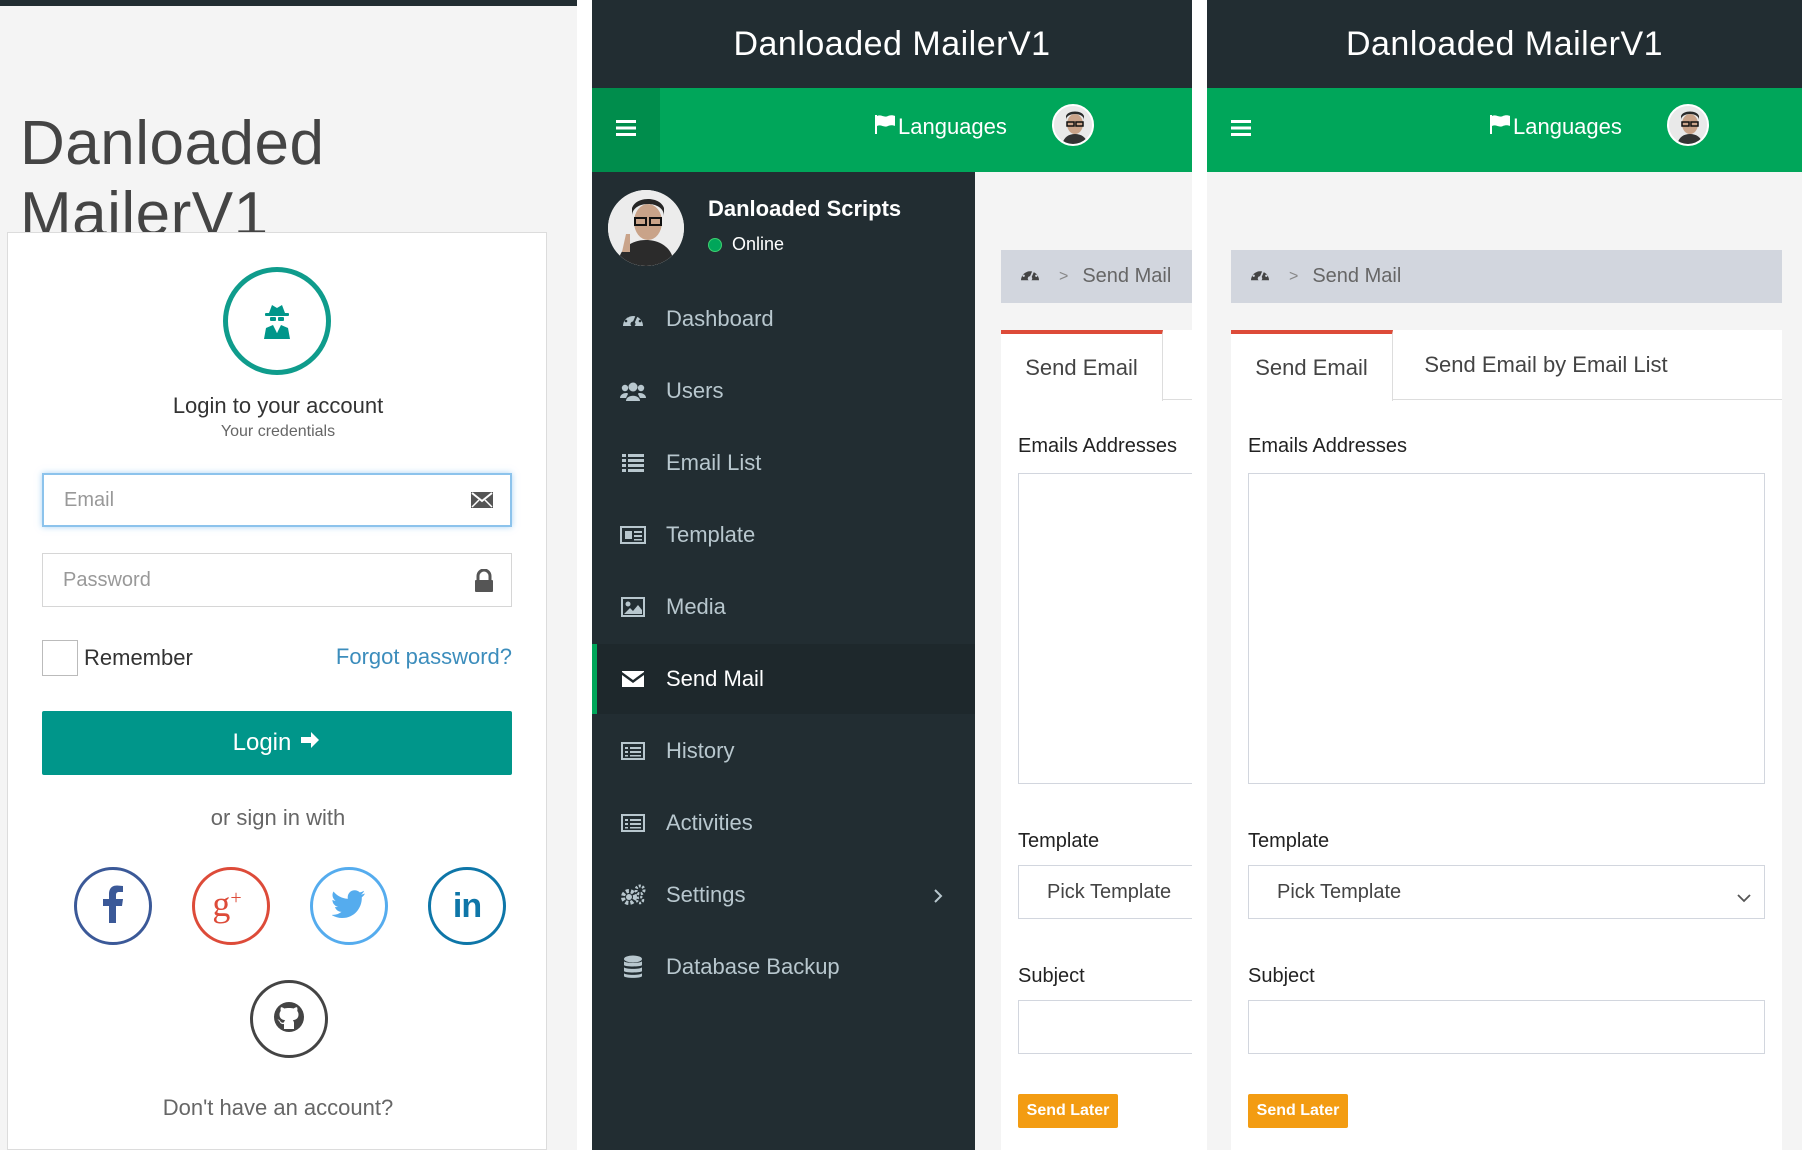  I want to click on tab-label: Send Email by Email List, so click(1546, 364).